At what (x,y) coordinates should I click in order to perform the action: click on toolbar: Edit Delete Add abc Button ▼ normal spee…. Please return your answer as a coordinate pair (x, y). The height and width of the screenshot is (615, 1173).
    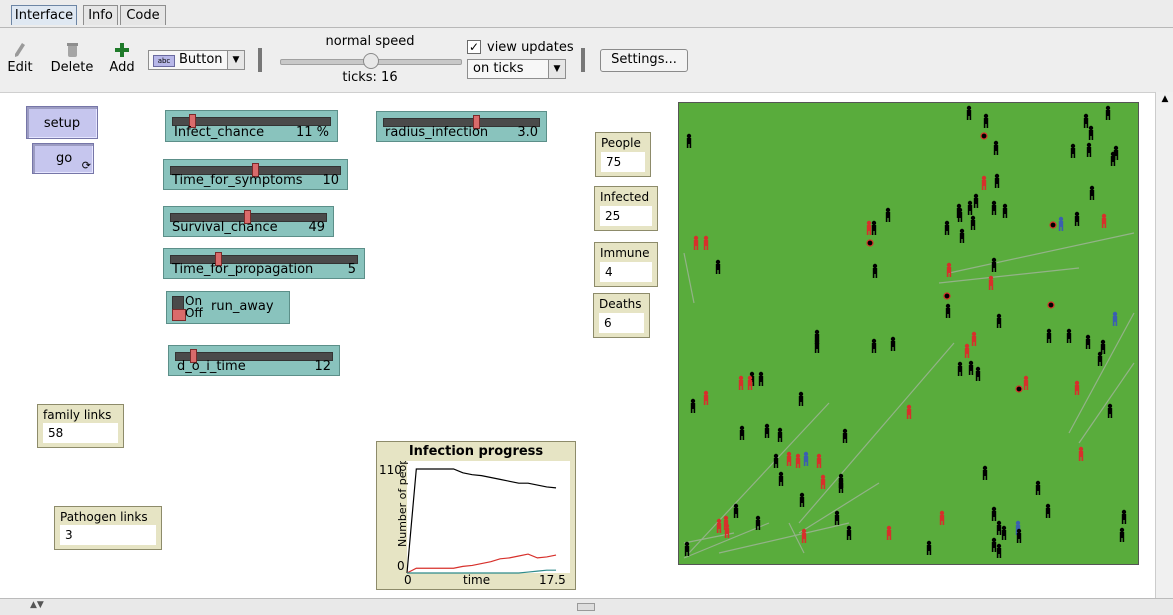
    Looking at the image, I should click on (586, 60).